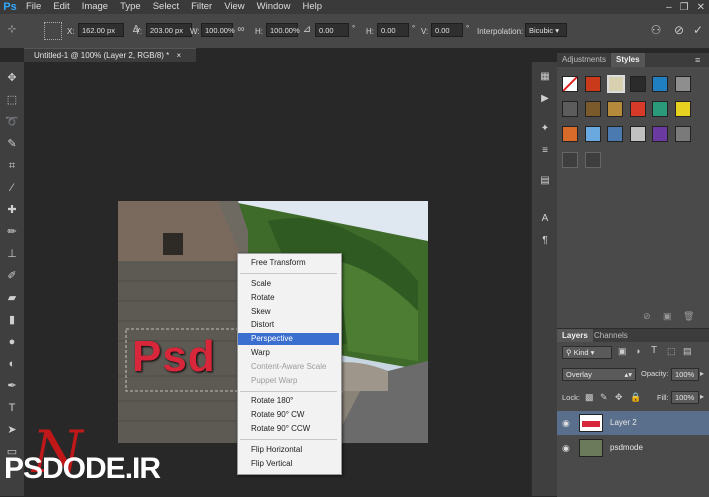  I want to click on menu-rotate-90-ccw: Rotate 90° CCW, so click(288, 429).